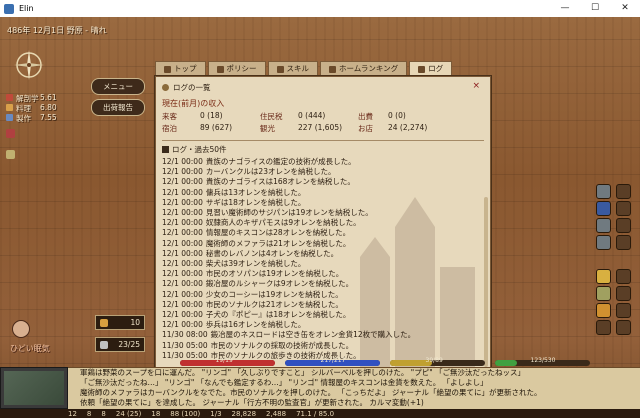 Image resolution: width=640 pixels, height=418 pixels. What do you see at coordinates (118, 86) in the screenshot?
I see `menu-button: メニュー` at bounding box center [118, 86].